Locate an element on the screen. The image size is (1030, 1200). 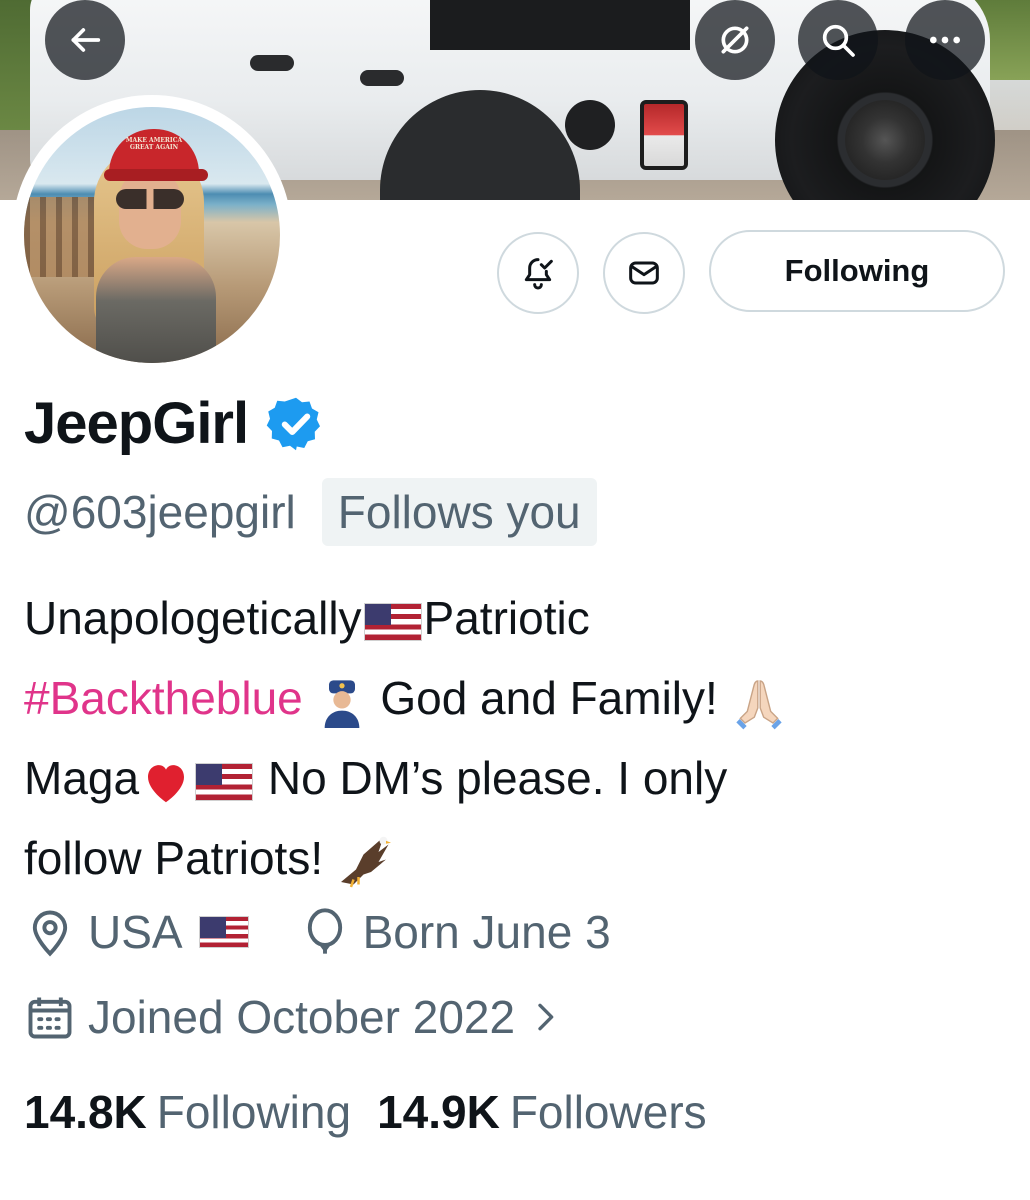
arrow-left-icon is located at coordinates (86, 40).